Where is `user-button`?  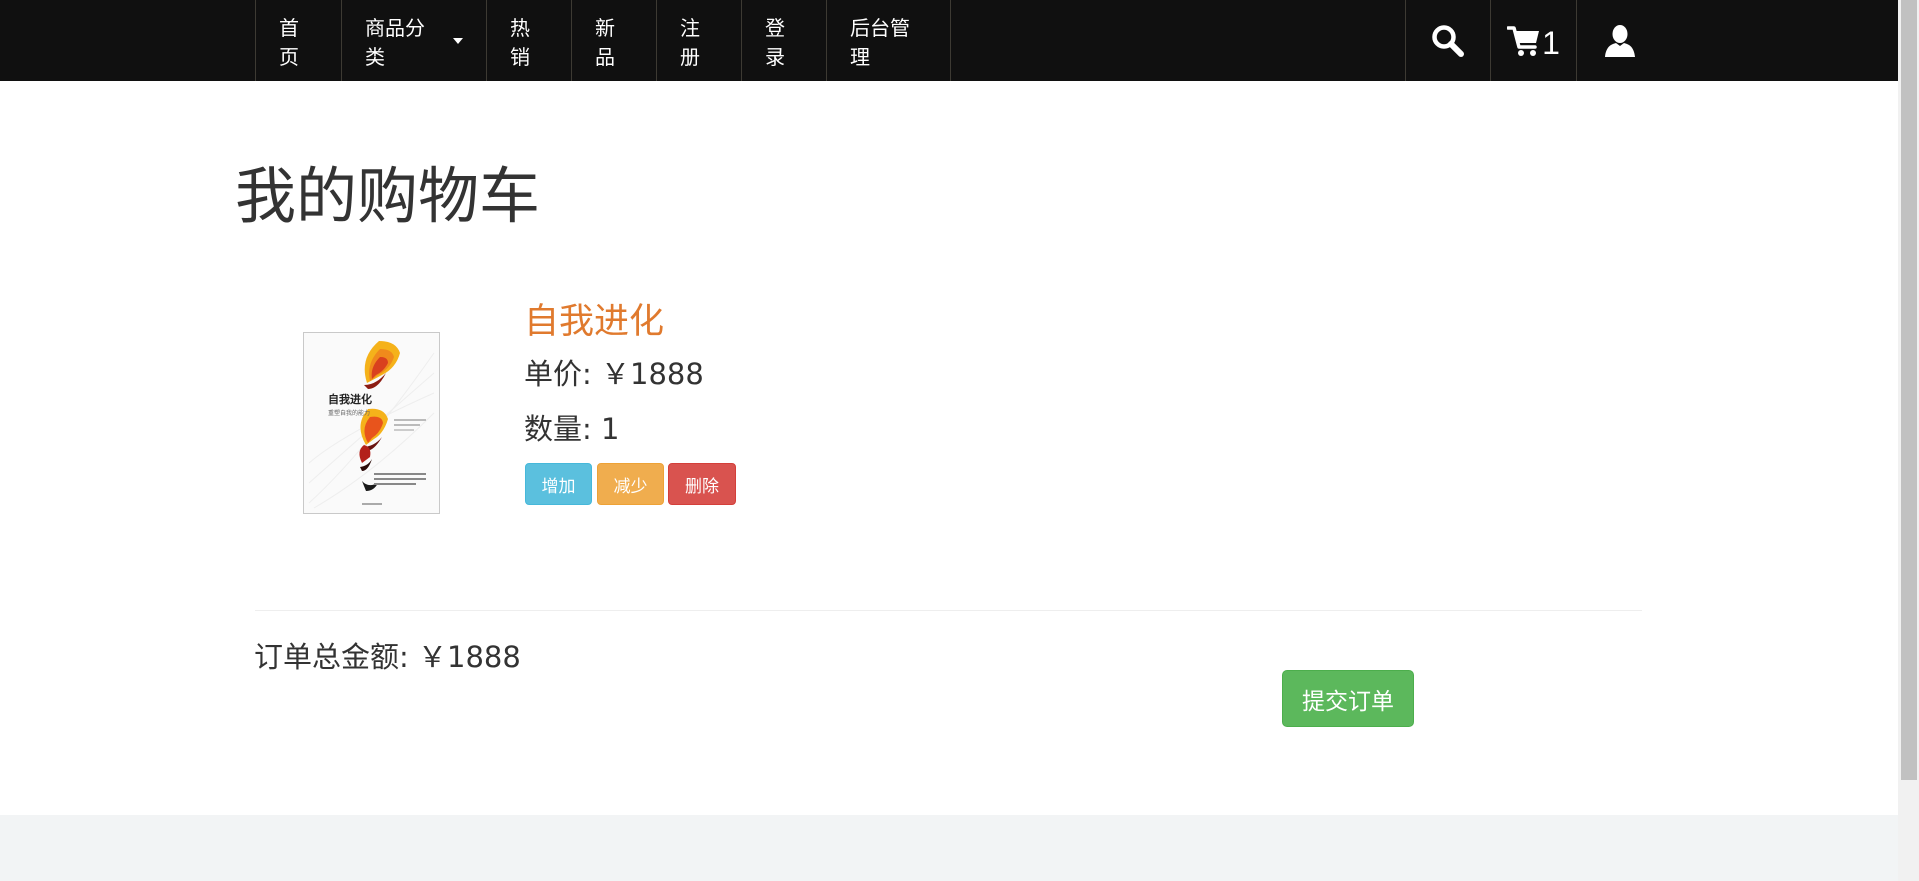 user-button is located at coordinates (1619, 40).